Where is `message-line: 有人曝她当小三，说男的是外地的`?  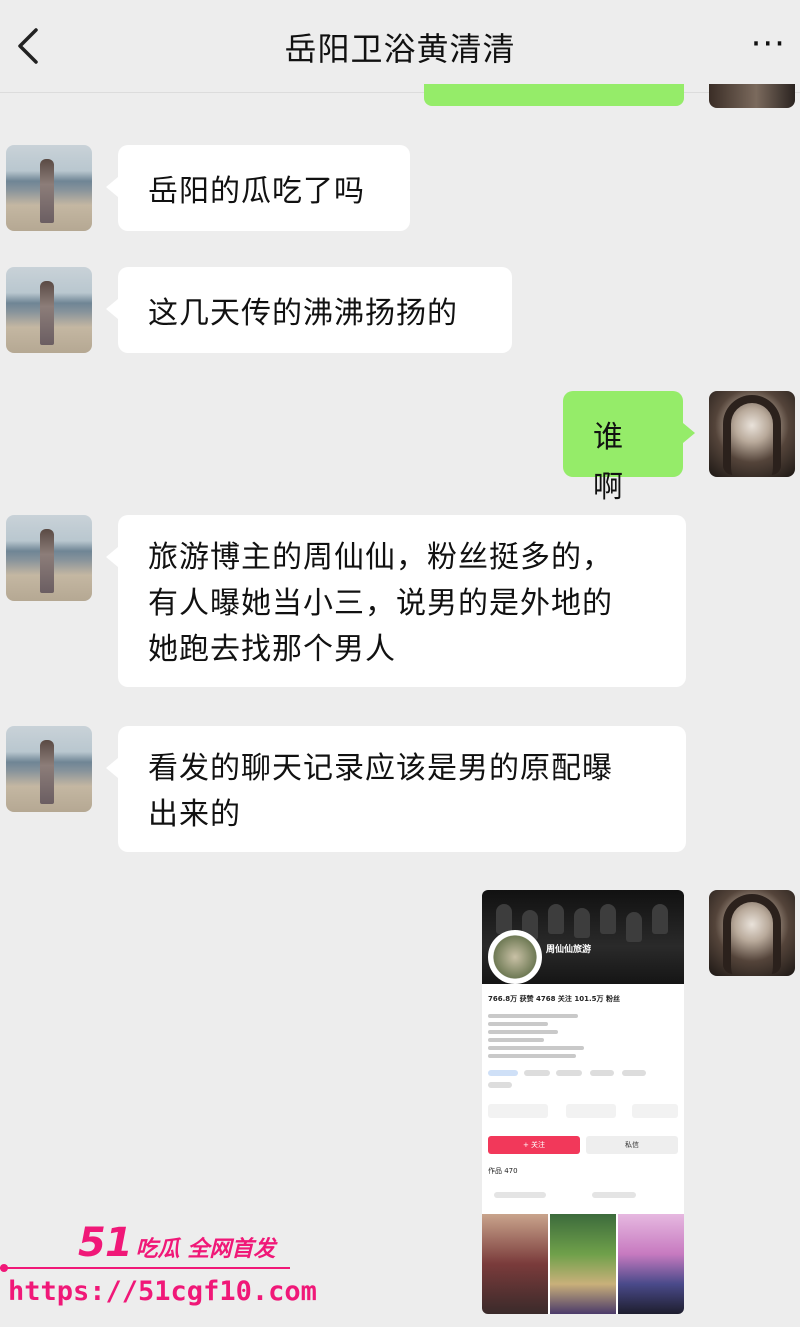
message-line: 有人曝她当小三，说男的是外地的 is located at coordinates (380, 603).